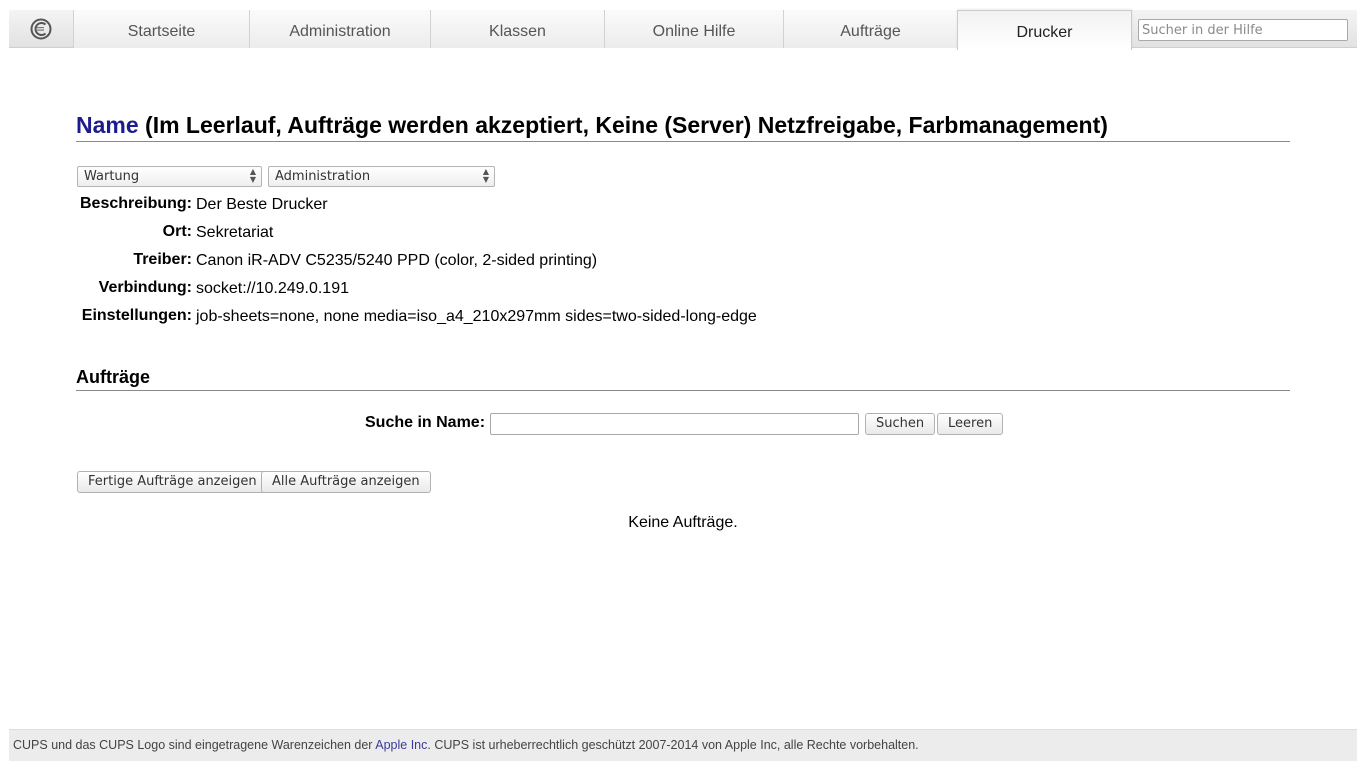 This screenshot has height=768, width=1366. What do you see at coordinates (107, 125) in the screenshot?
I see `printer-name: Name` at bounding box center [107, 125].